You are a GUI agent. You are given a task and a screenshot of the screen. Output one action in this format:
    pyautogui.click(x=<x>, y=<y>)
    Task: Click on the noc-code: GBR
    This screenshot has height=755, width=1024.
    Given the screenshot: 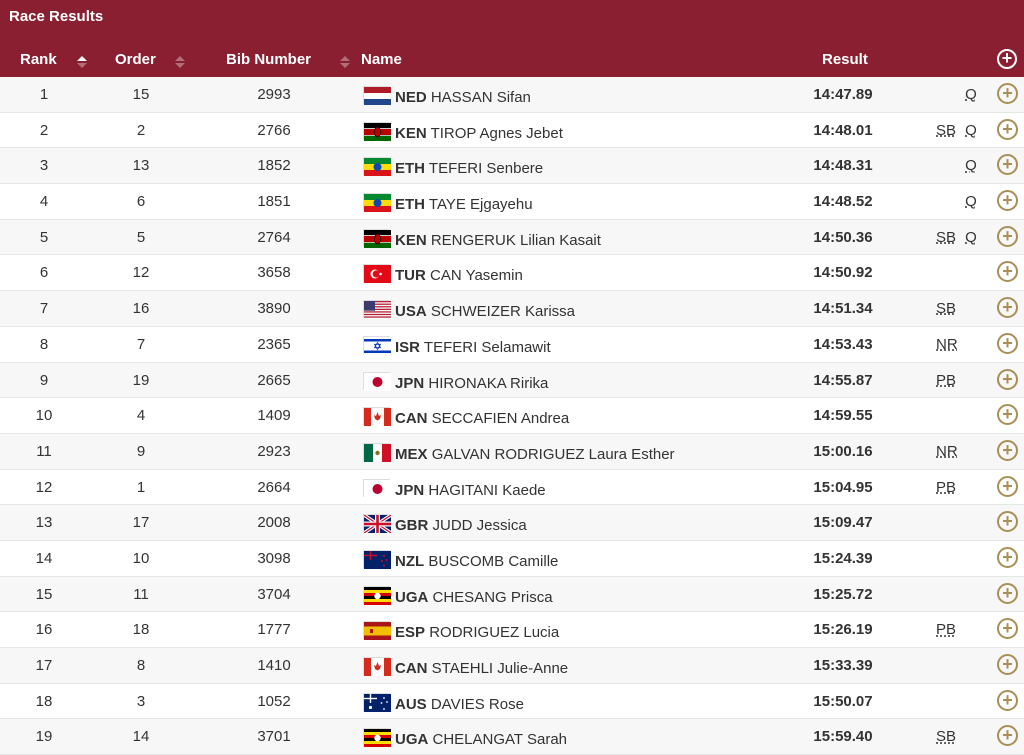 What is the action you would take?
    pyautogui.click(x=412, y=526)
    